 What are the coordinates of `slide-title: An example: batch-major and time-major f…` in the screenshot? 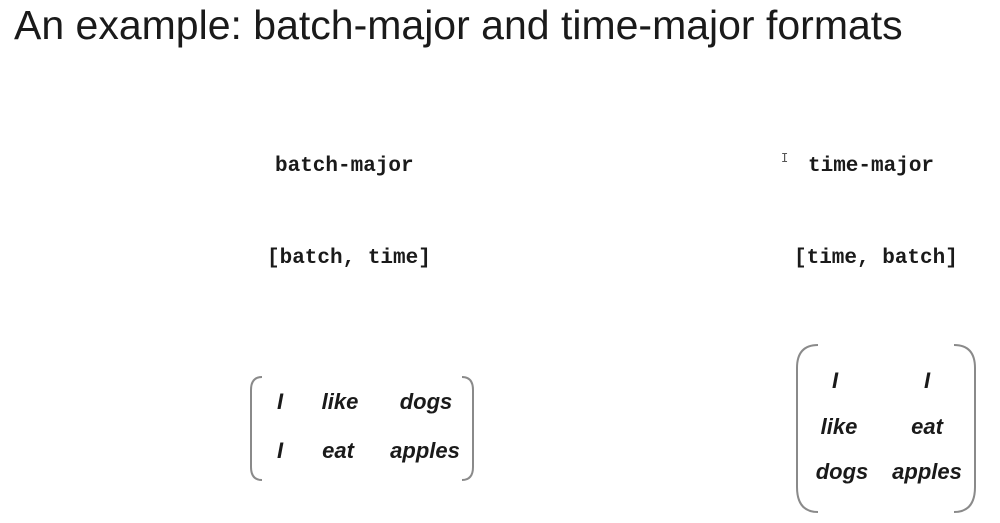 It's located at (458, 25).